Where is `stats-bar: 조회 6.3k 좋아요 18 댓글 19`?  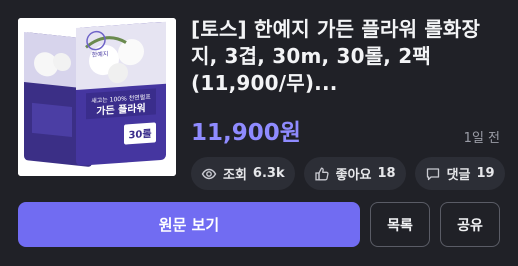 stats-bar: 조회 6.3k 좋아요 18 댓글 19 is located at coordinates (348, 173).